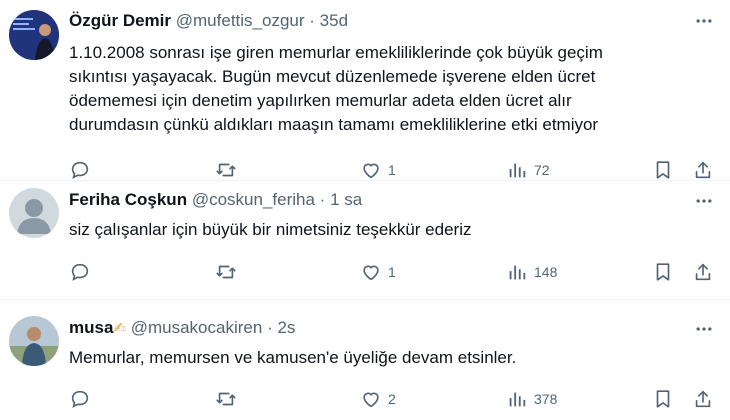 This screenshot has height=420, width=730. I want to click on views-button: 378, so click(531, 399).